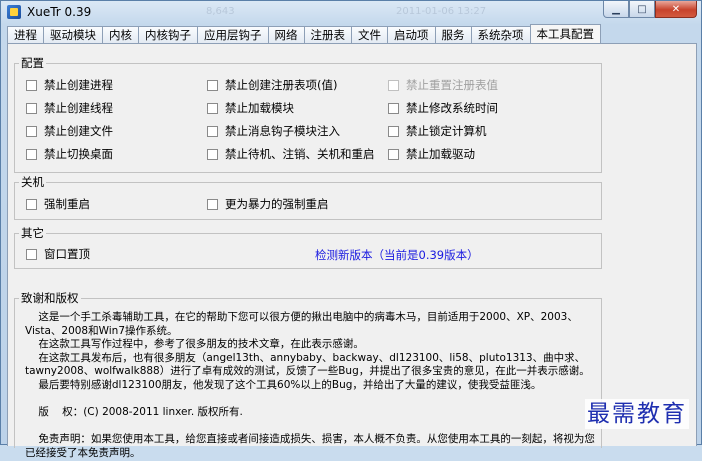 This screenshot has width=702, height=461. I want to click on shutdown-group: 关机 强制重启 更为暴力的强制重启, so click(308, 197).